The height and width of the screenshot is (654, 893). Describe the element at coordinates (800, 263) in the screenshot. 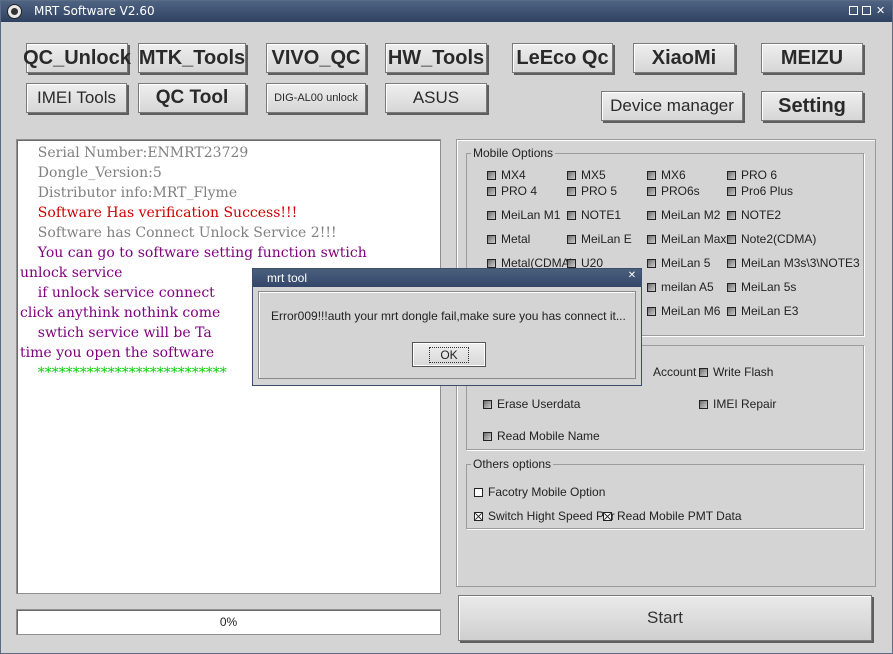

I see `mobile-option-label: MeiLan M3s\3\NOTE3` at that location.